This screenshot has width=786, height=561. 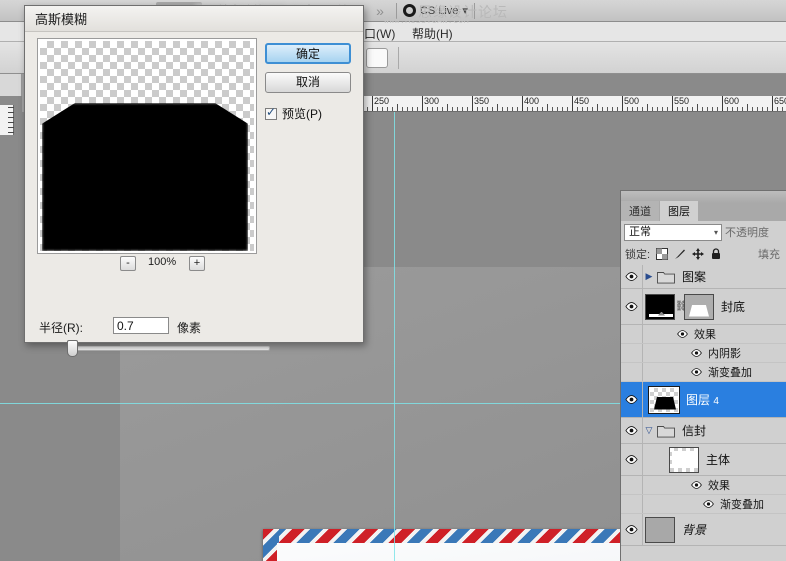 What do you see at coordinates (662, 254) in the screenshot?
I see `lock-transparent-pixels-icon` at bounding box center [662, 254].